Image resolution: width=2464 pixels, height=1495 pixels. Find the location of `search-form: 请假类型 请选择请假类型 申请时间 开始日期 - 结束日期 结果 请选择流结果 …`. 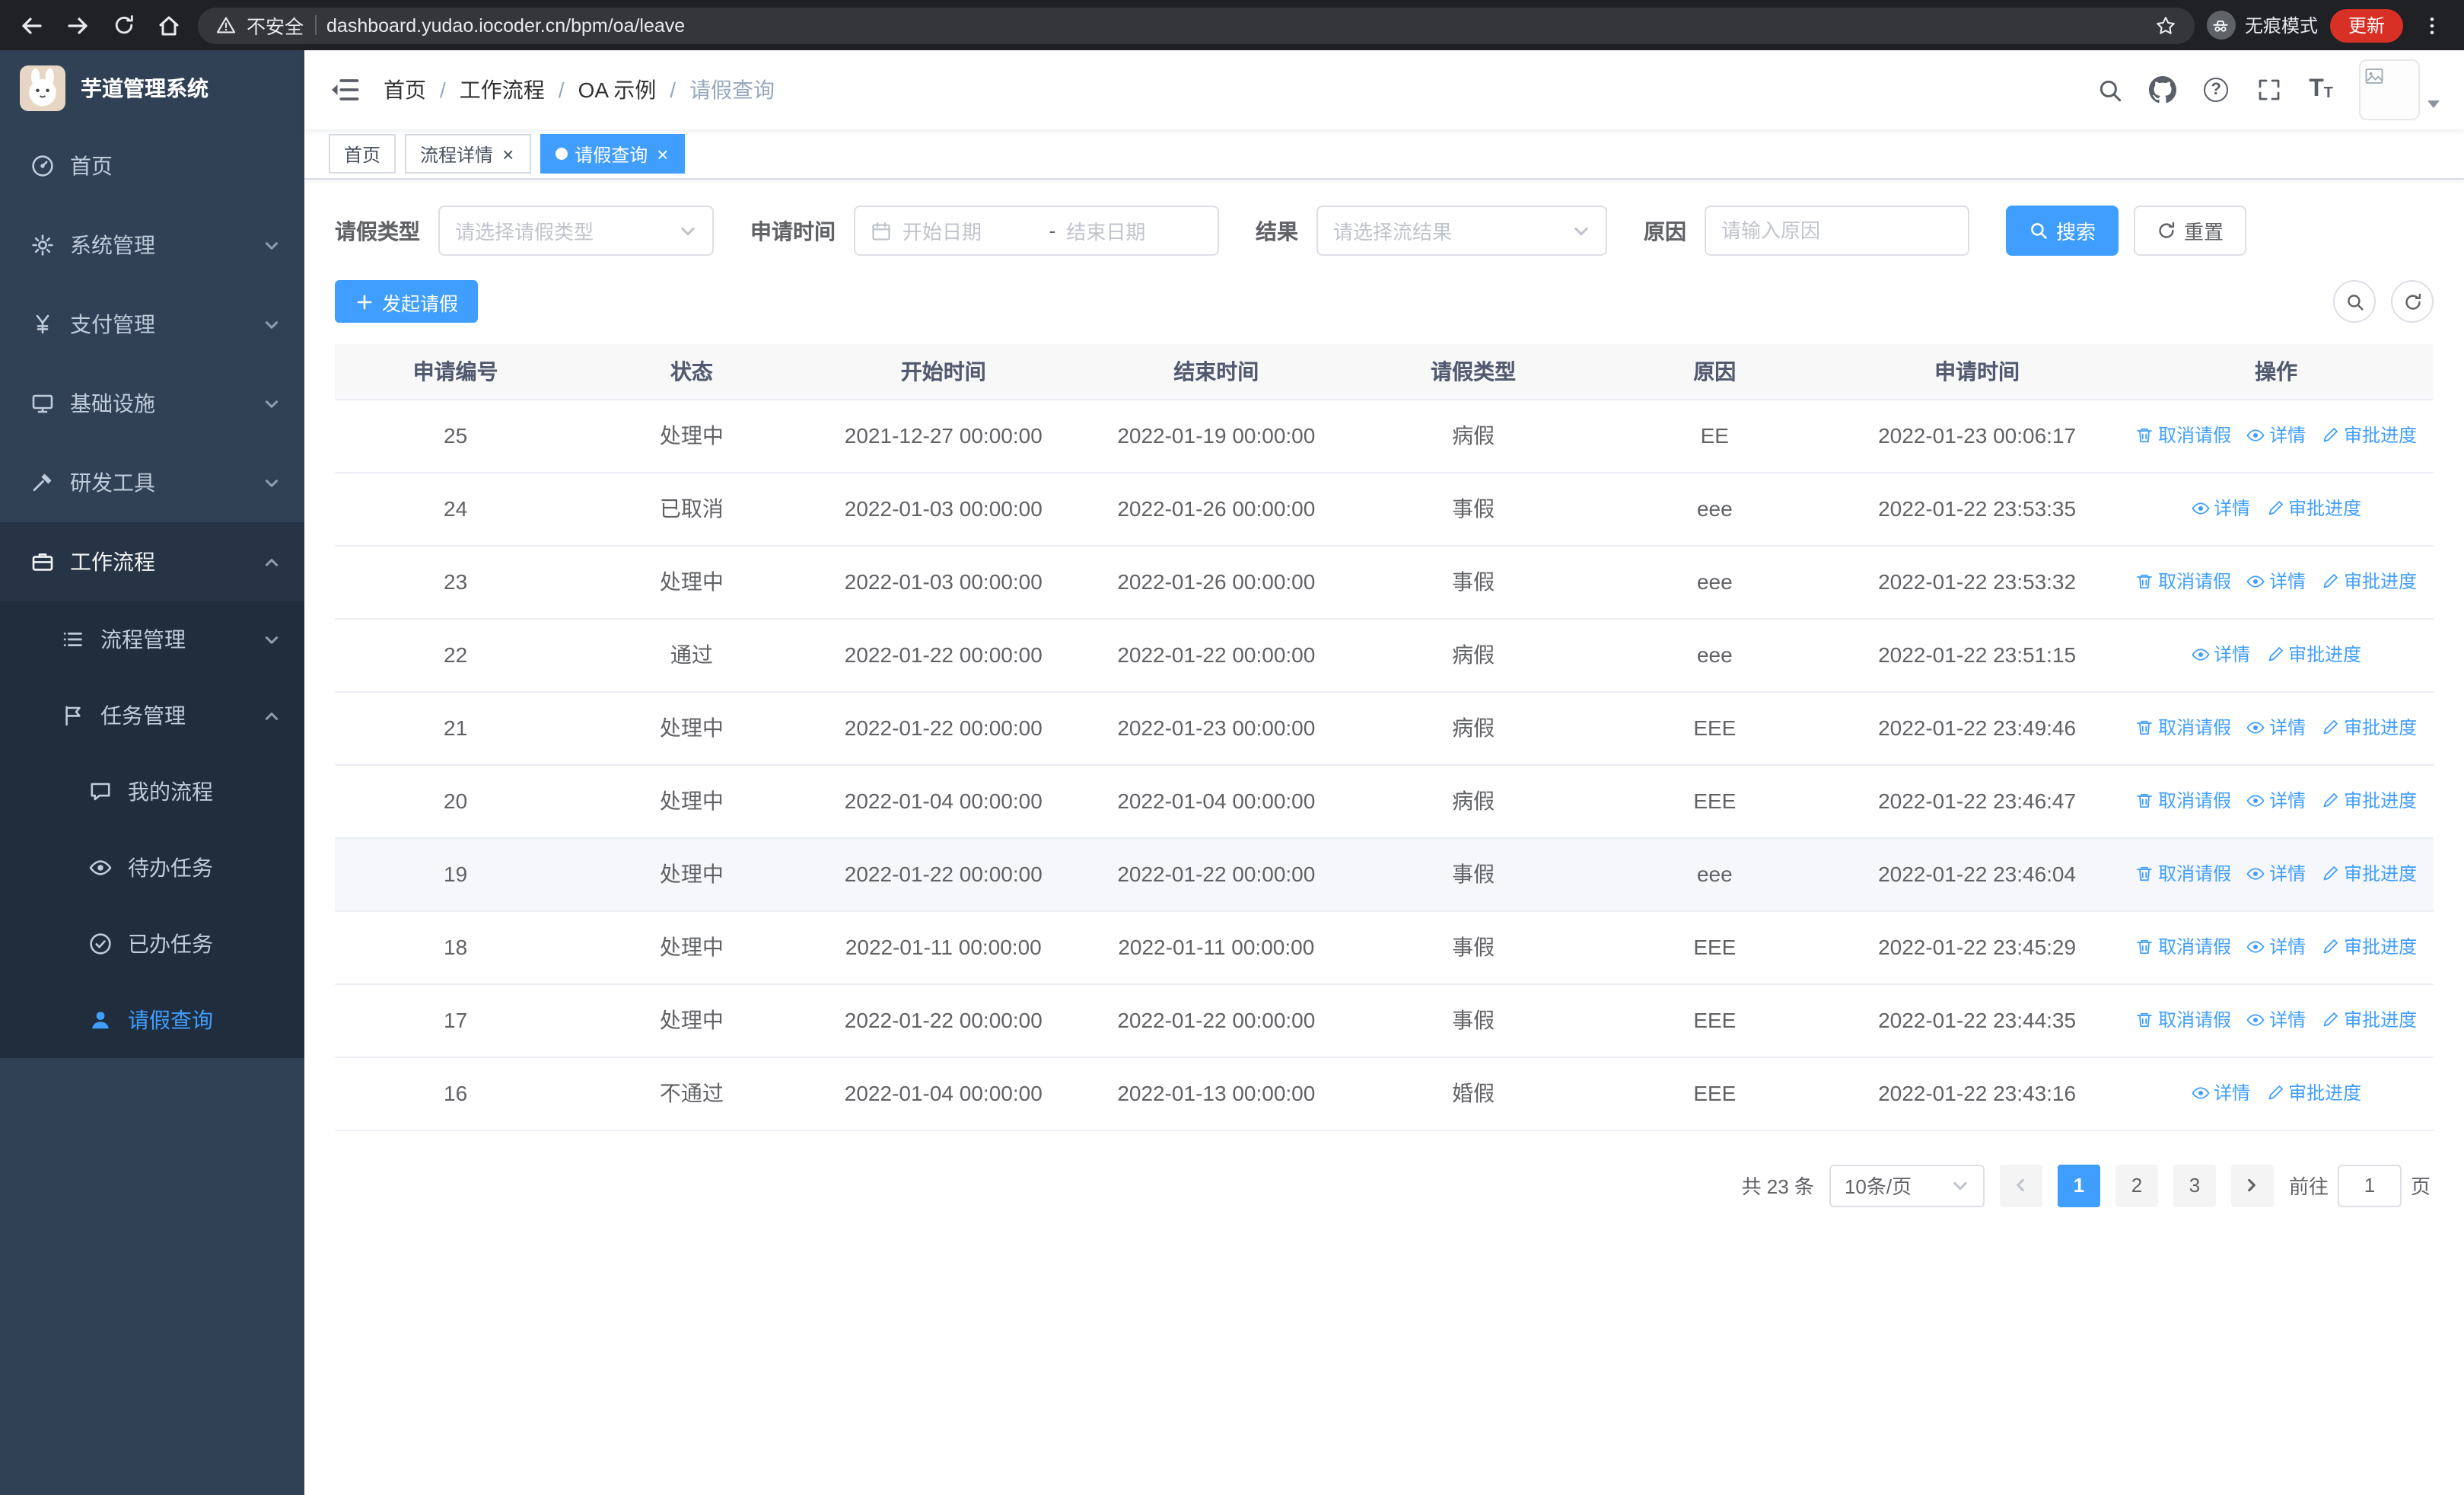

search-form: 请假类型 请选择请假类型 申请时间 开始日期 - 结束日期 结果 请选择流结果 … is located at coordinates (1384, 231).